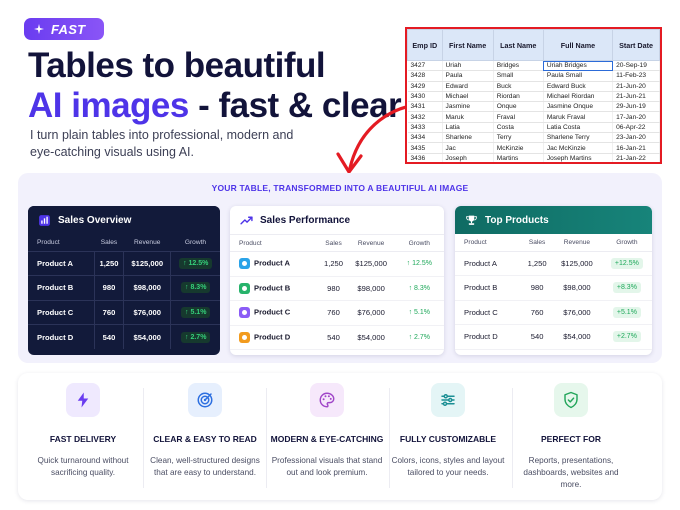  I want to click on feature-title: FULLY CUSTOMIZABLE, so click(448, 439).